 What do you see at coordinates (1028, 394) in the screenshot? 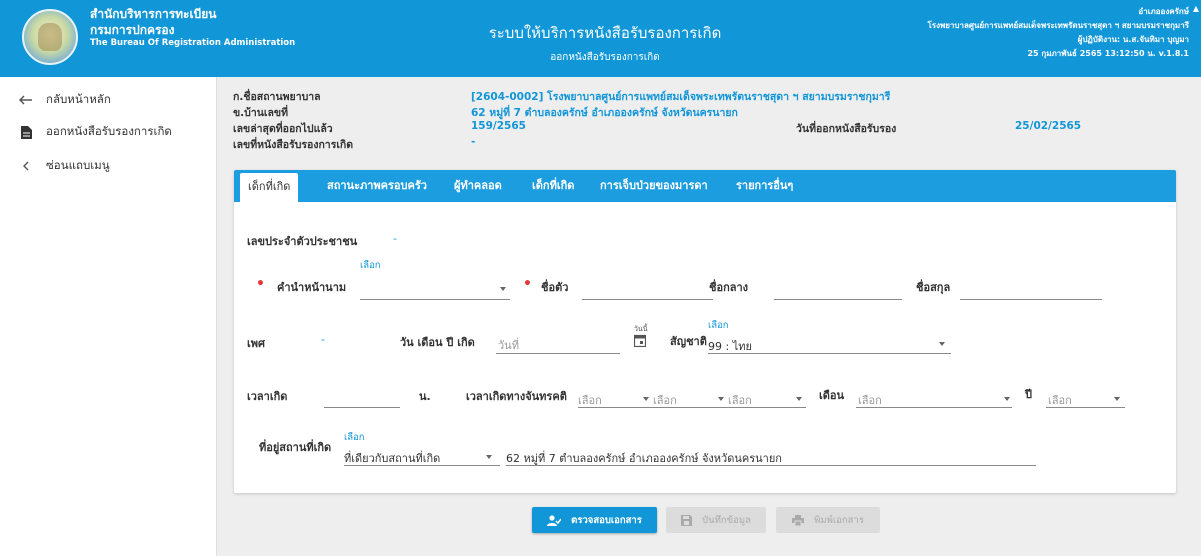
I see `year-label: ปี` at bounding box center [1028, 394].